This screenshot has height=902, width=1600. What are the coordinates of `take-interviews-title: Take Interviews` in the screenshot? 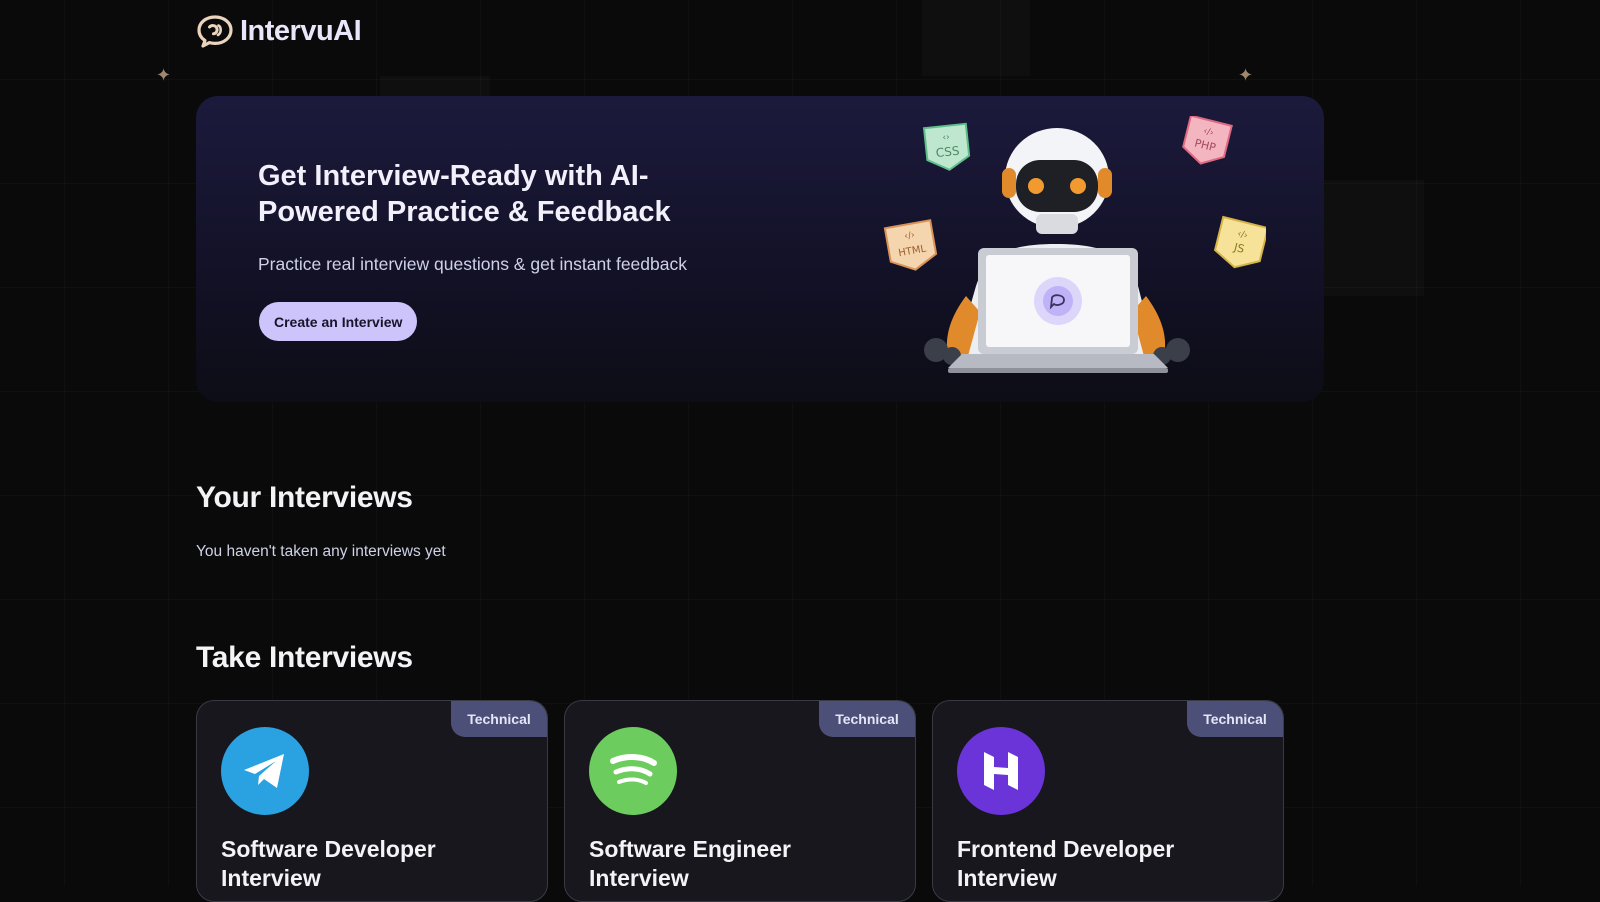 It's located at (304, 657).